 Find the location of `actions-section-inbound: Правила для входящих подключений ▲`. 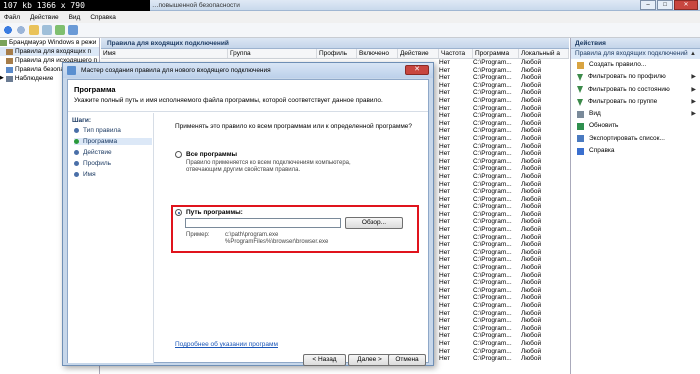

actions-section-inbound: Правила для входящих подключений ▲ is located at coordinates (635, 54).